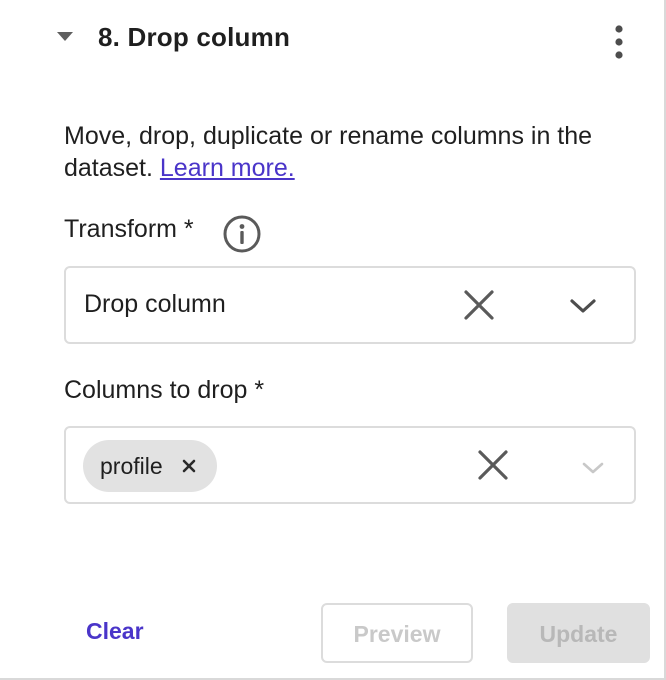 The image size is (666, 680). Describe the element at coordinates (115, 631) in the screenshot. I see `clear-button: Clear` at that location.